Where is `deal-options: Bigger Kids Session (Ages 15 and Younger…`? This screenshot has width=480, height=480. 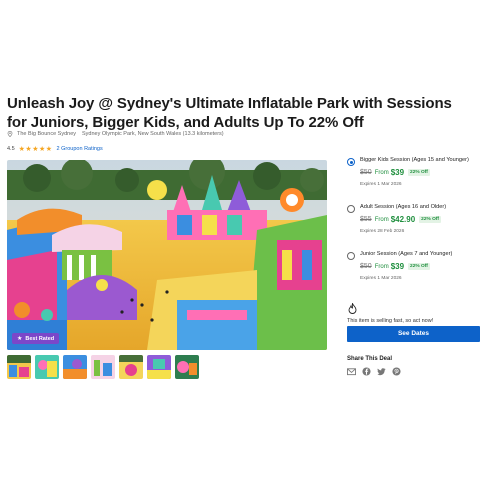
deal-options: Bigger Kids Session (Ages 15 and Younger… is located at coordinates (413, 226).